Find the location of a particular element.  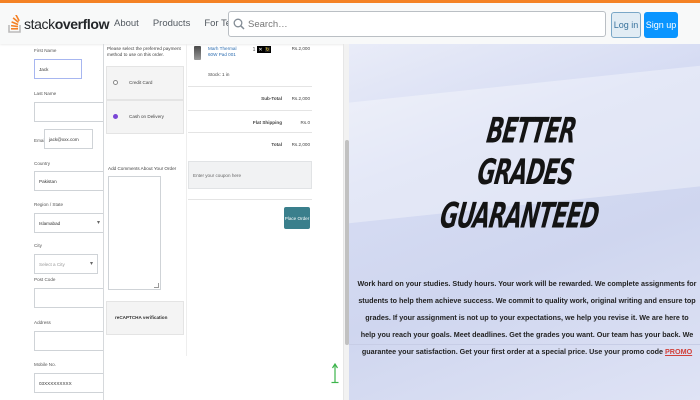

search-icon is located at coordinates (239, 24).